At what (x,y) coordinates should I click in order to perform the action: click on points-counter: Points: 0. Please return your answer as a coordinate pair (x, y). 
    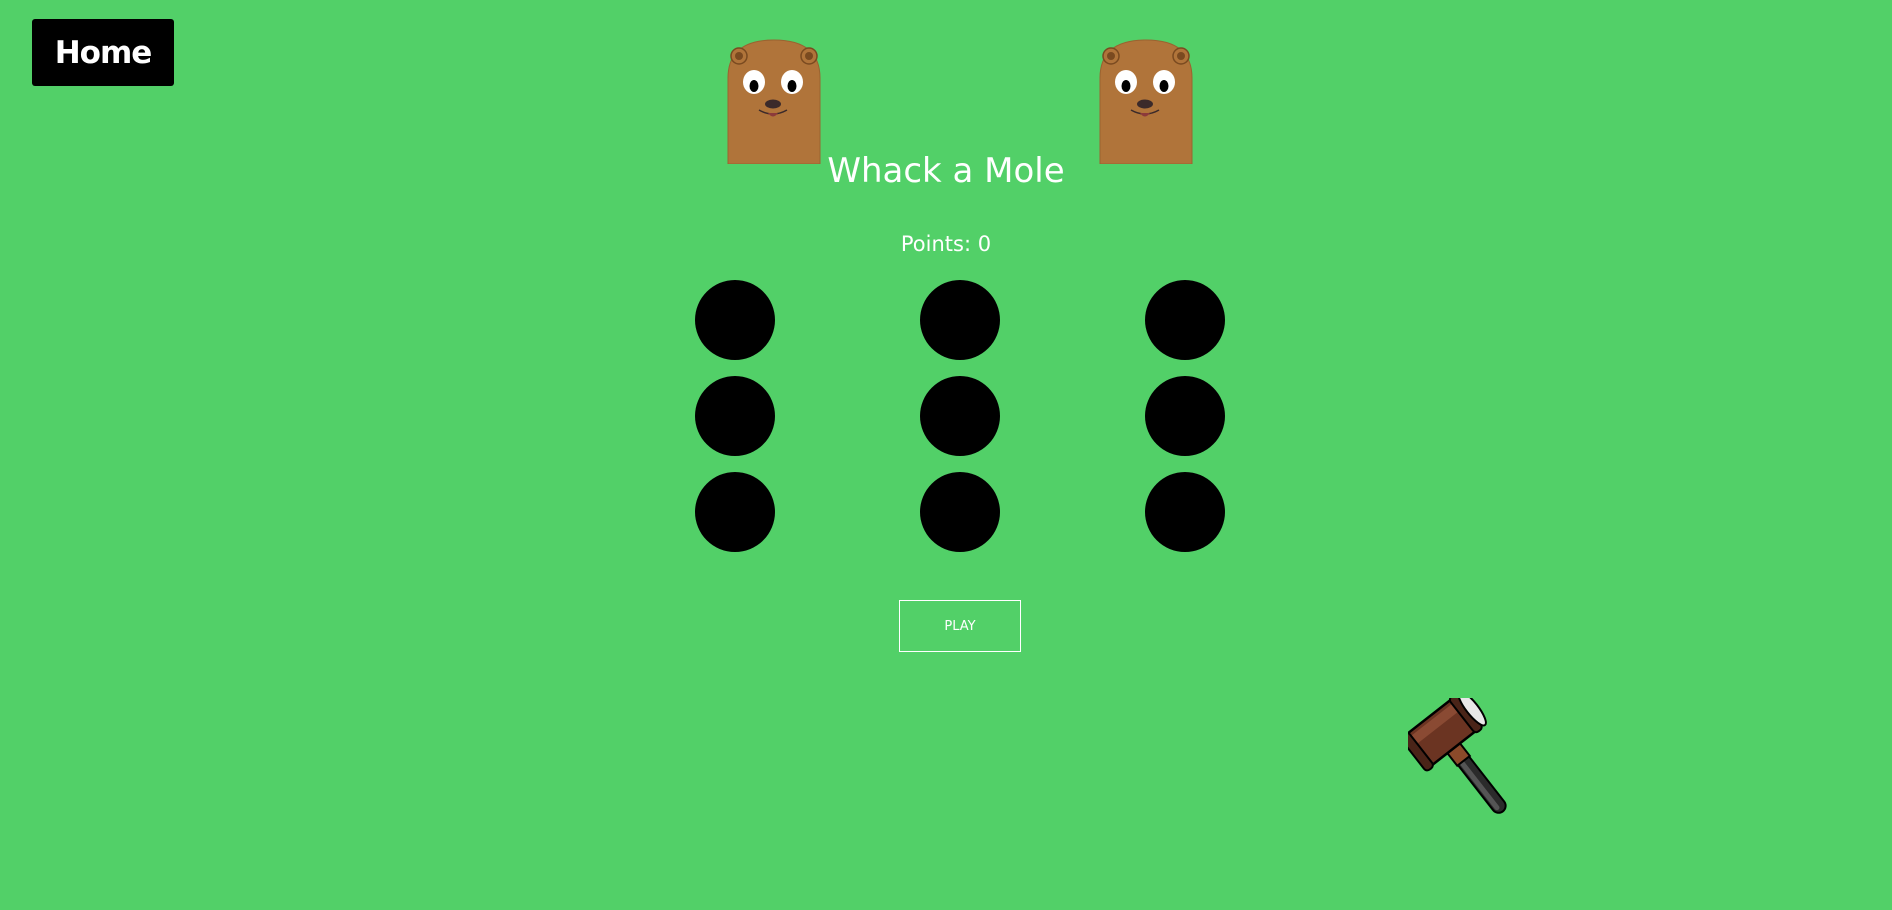
    Looking at the image, I should click on (946, 244).